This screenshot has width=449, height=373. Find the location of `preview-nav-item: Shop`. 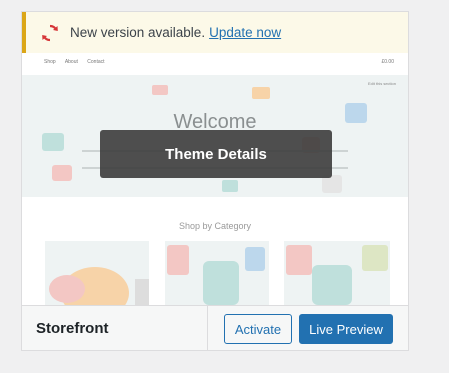

preview-nav-item: Shop is located at coordinates (50, 62).